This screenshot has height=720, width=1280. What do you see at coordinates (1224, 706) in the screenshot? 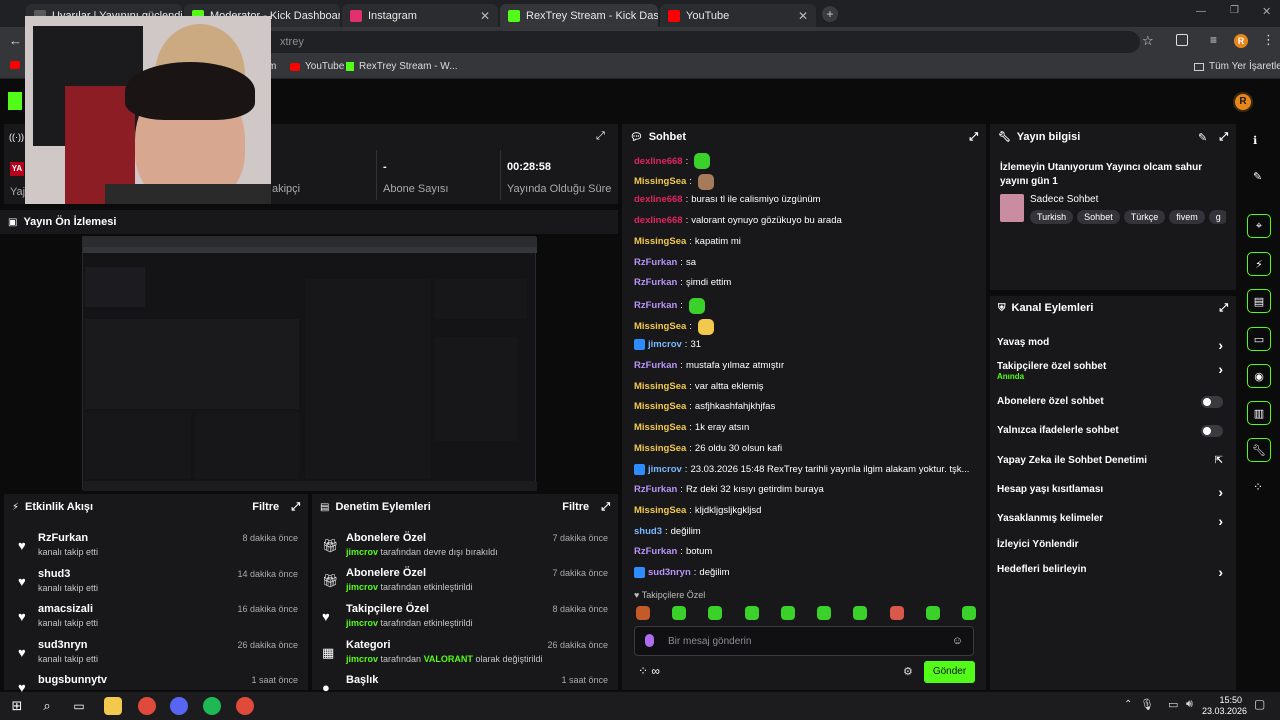
I see `taskbar-clock: 15:50 23.03.2026` at bounding box center [1224, 706].